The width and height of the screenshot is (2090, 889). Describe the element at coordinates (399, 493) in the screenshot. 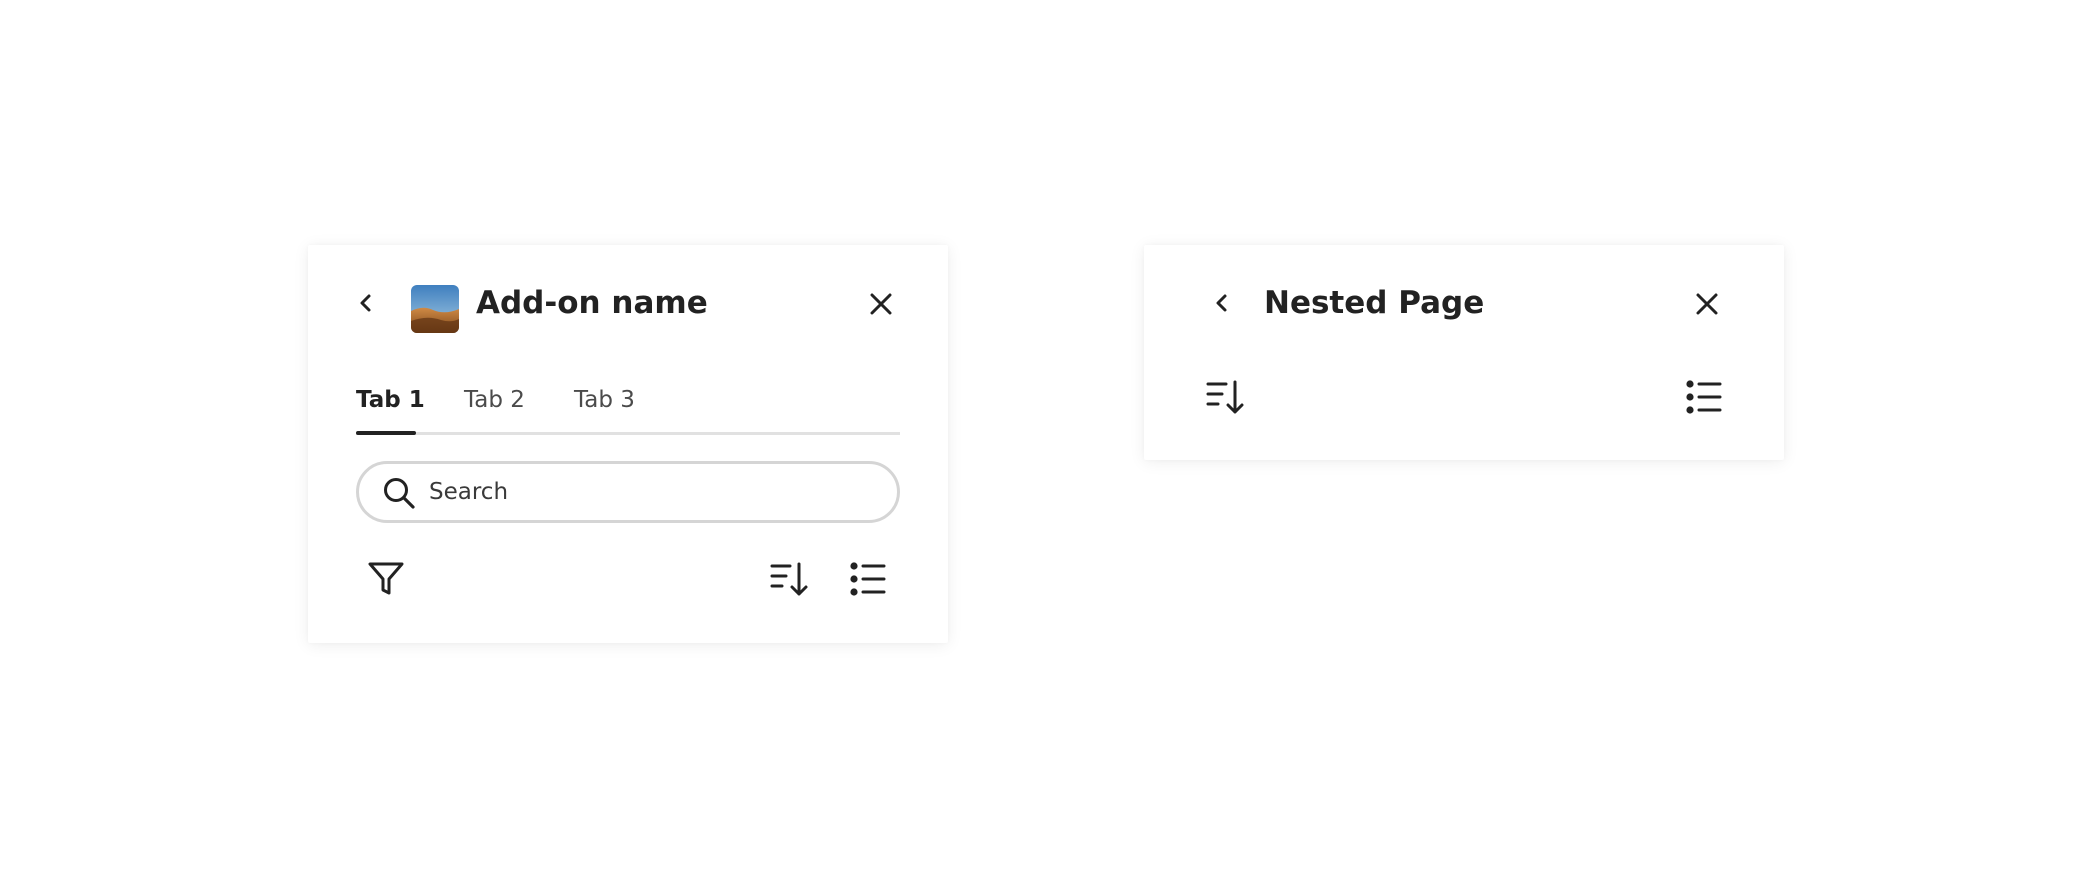

I see `search-icon` at that location.